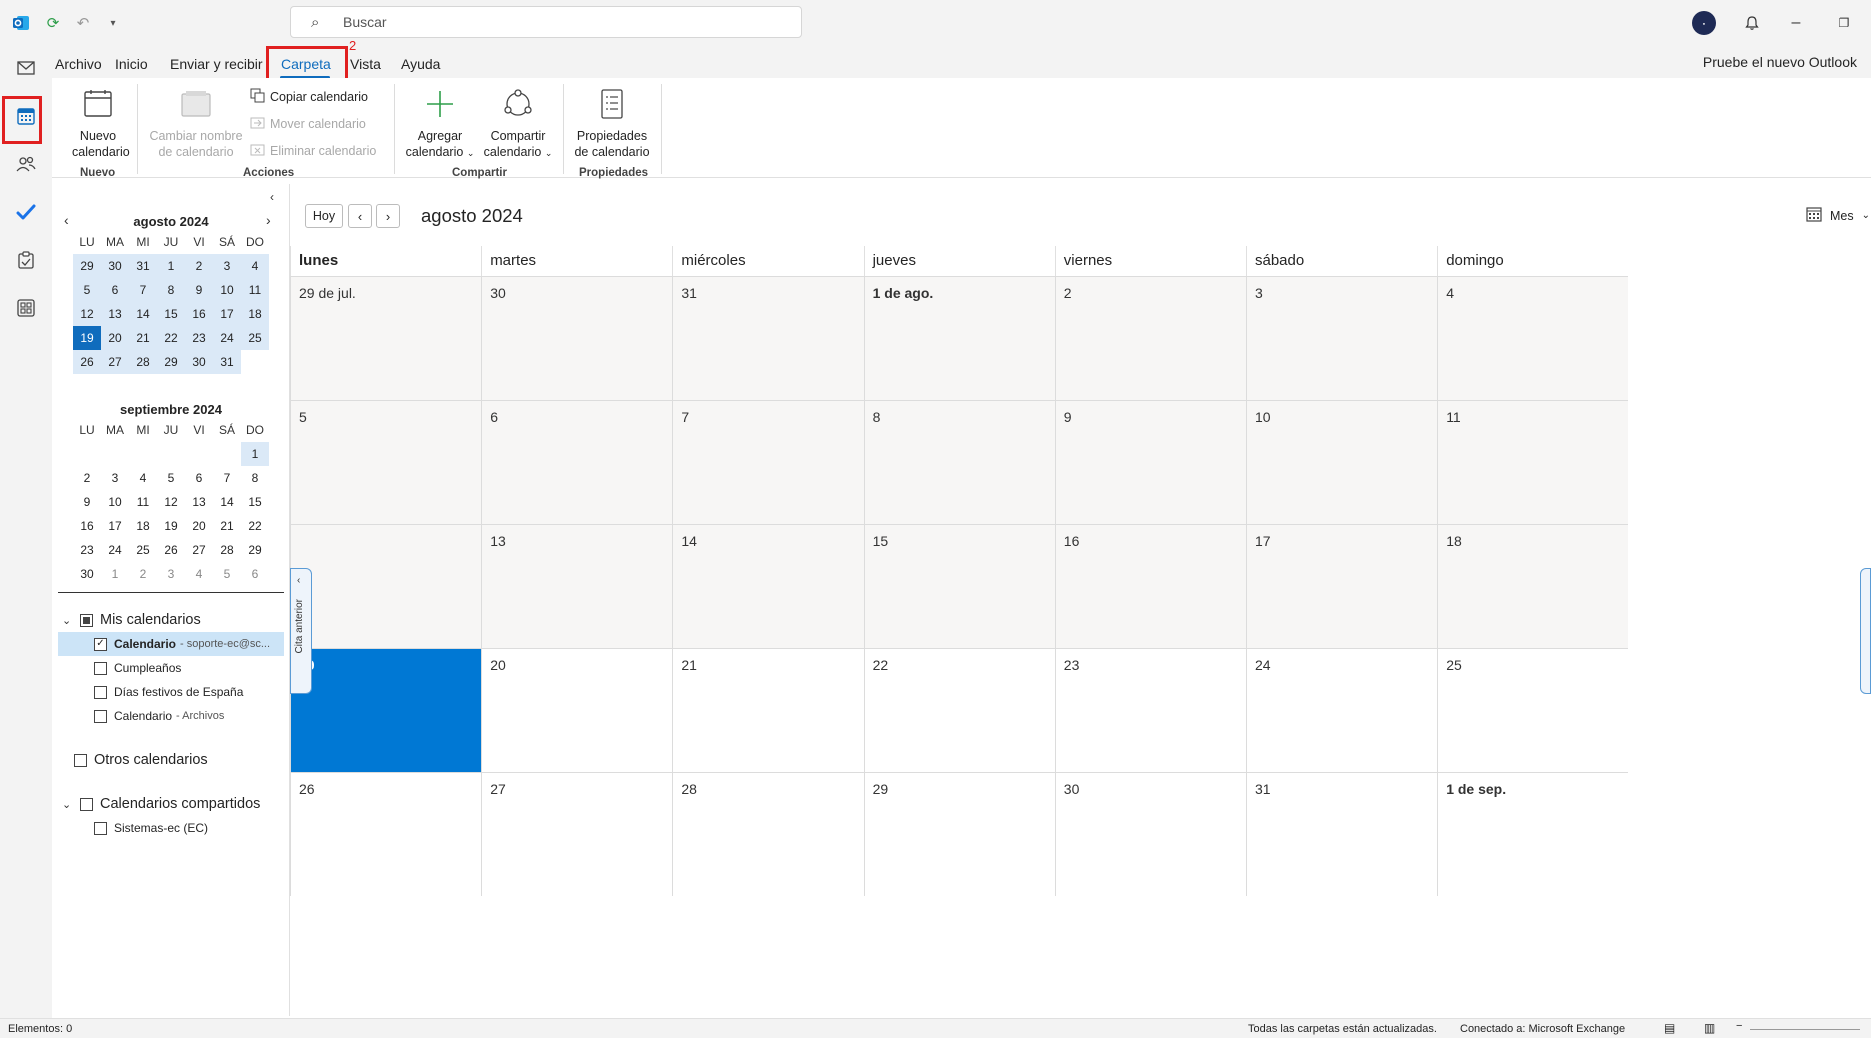  I want to click on sync-icon: ⟳, so click(53, 23).